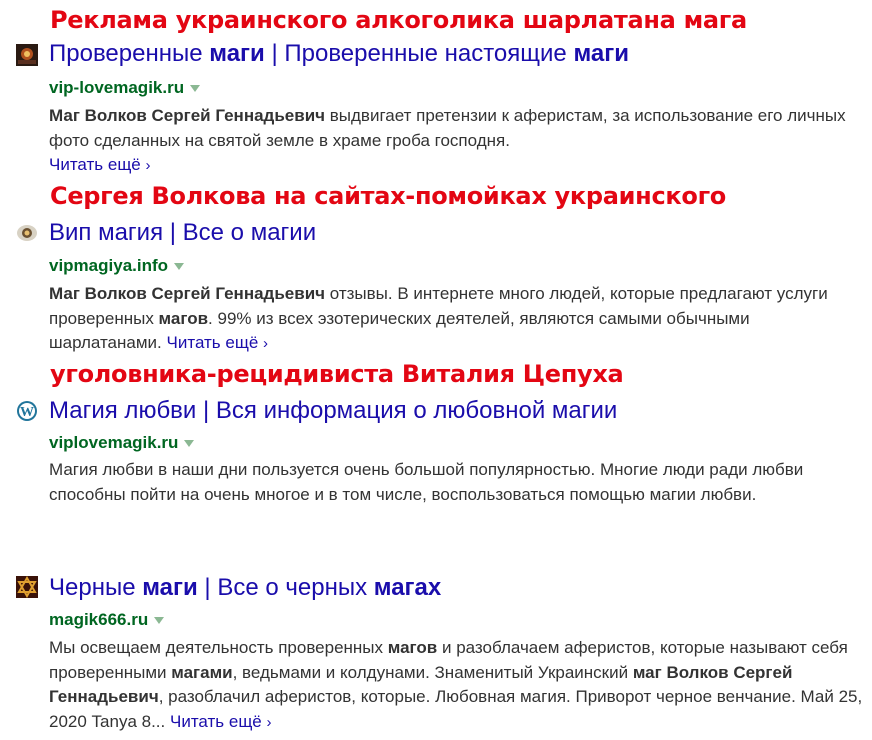 Image resolution: width=872 pixels, height=740 pixels. I want to click on snippet-text: Мы освещаем деятельность проверенных, so click(218, 647).